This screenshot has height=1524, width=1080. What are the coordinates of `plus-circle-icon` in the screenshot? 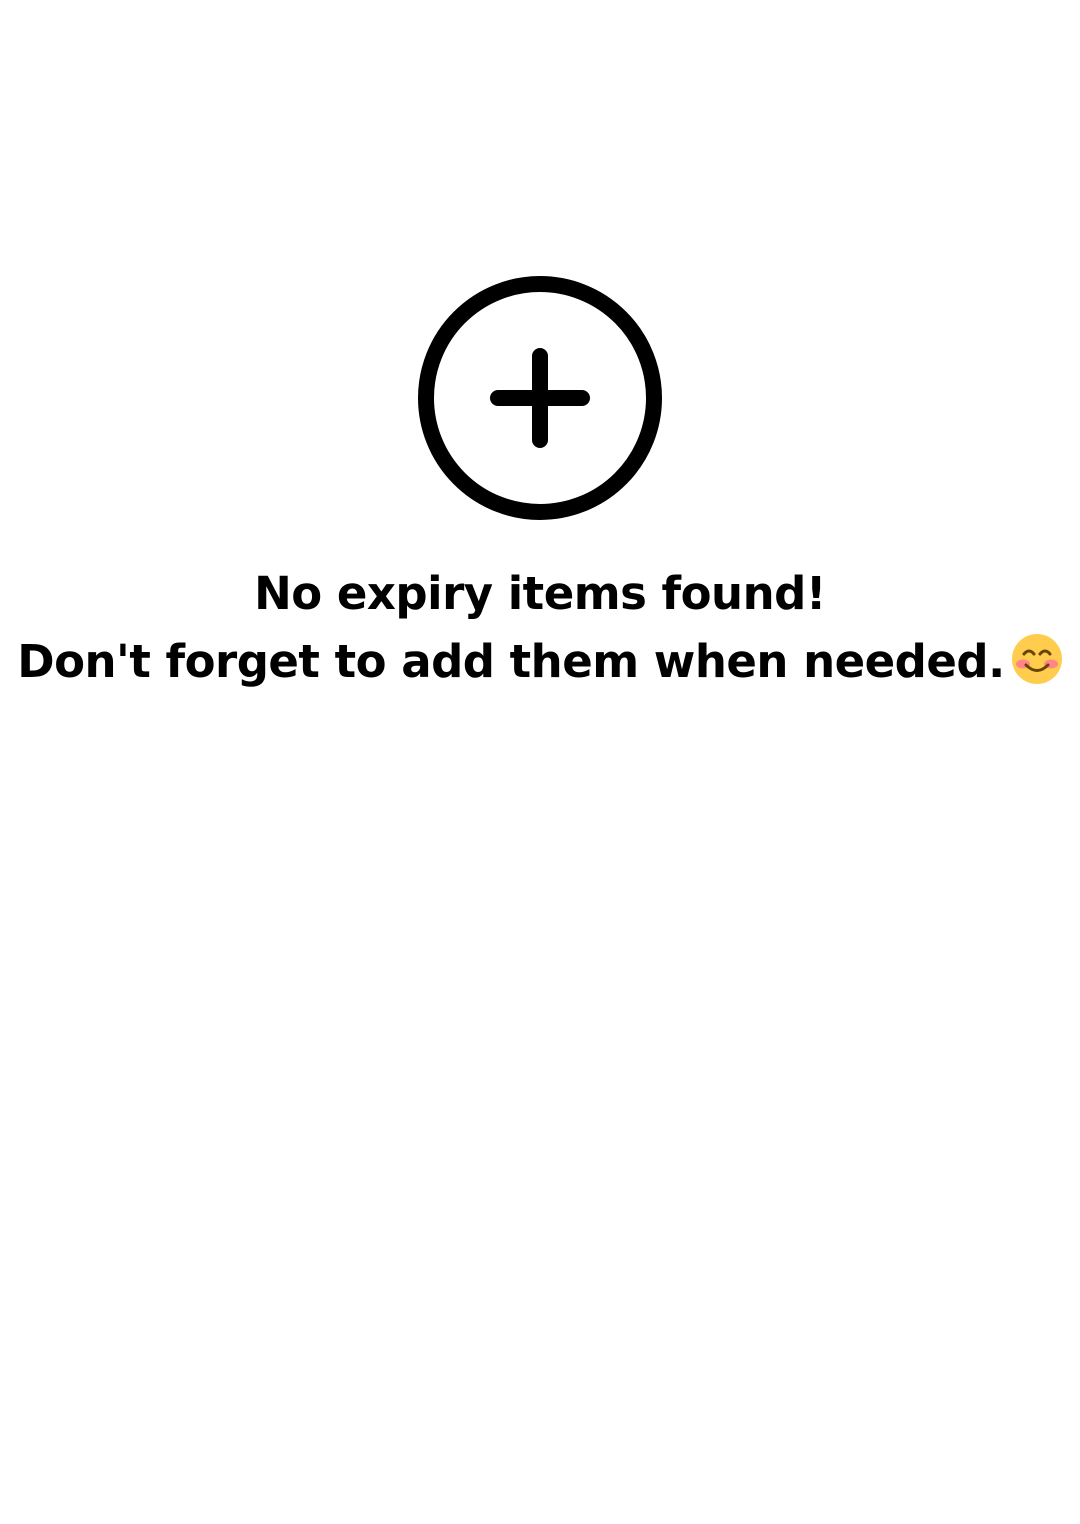 It's located at (540, 398).